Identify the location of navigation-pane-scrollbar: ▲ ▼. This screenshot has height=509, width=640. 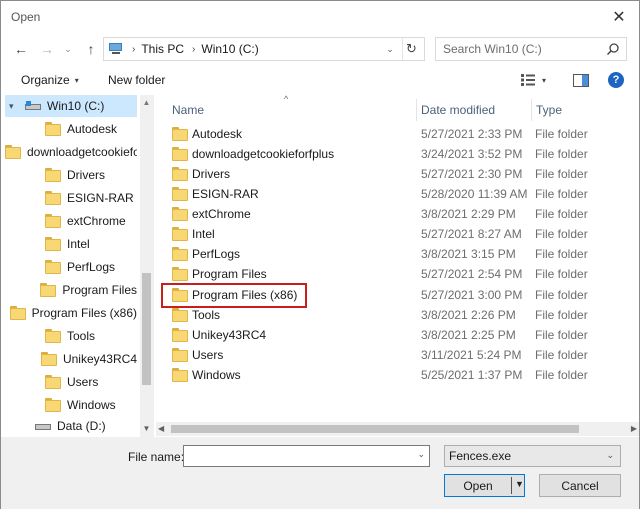
(146, 266).